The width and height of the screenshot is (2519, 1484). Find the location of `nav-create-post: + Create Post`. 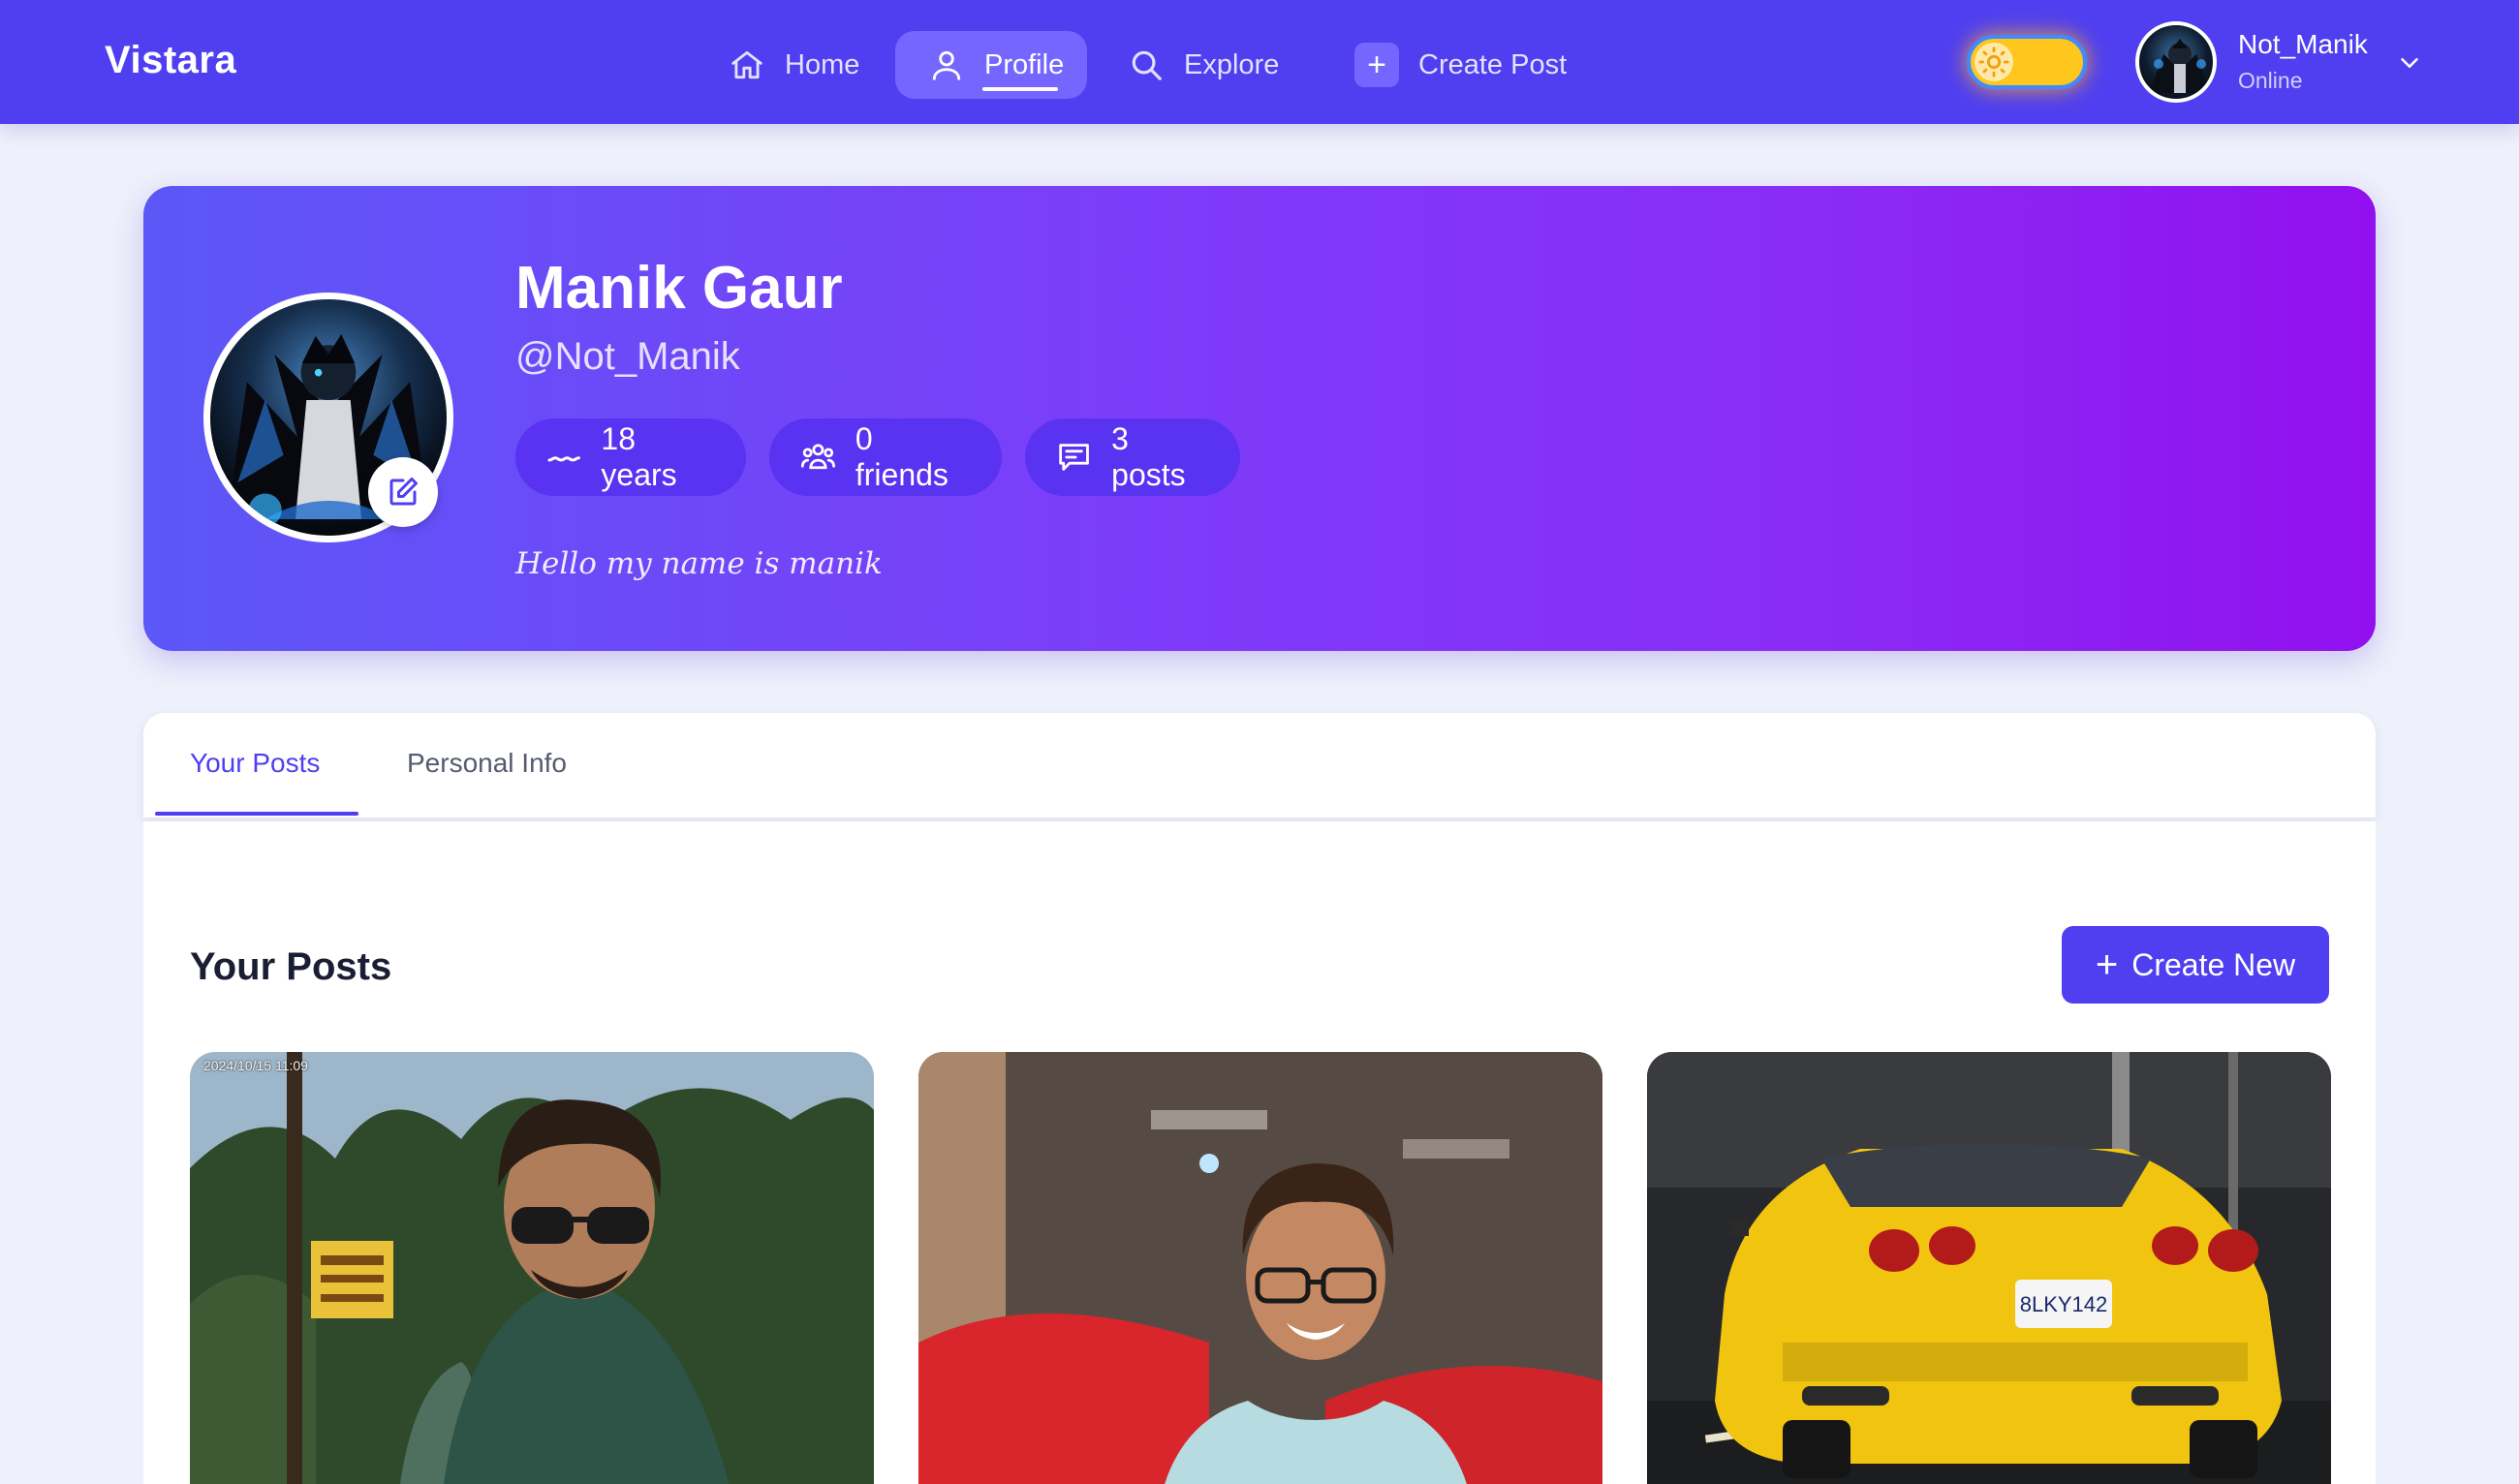

nav-create-post: + Create Post is located at coordinates (1460, 65).